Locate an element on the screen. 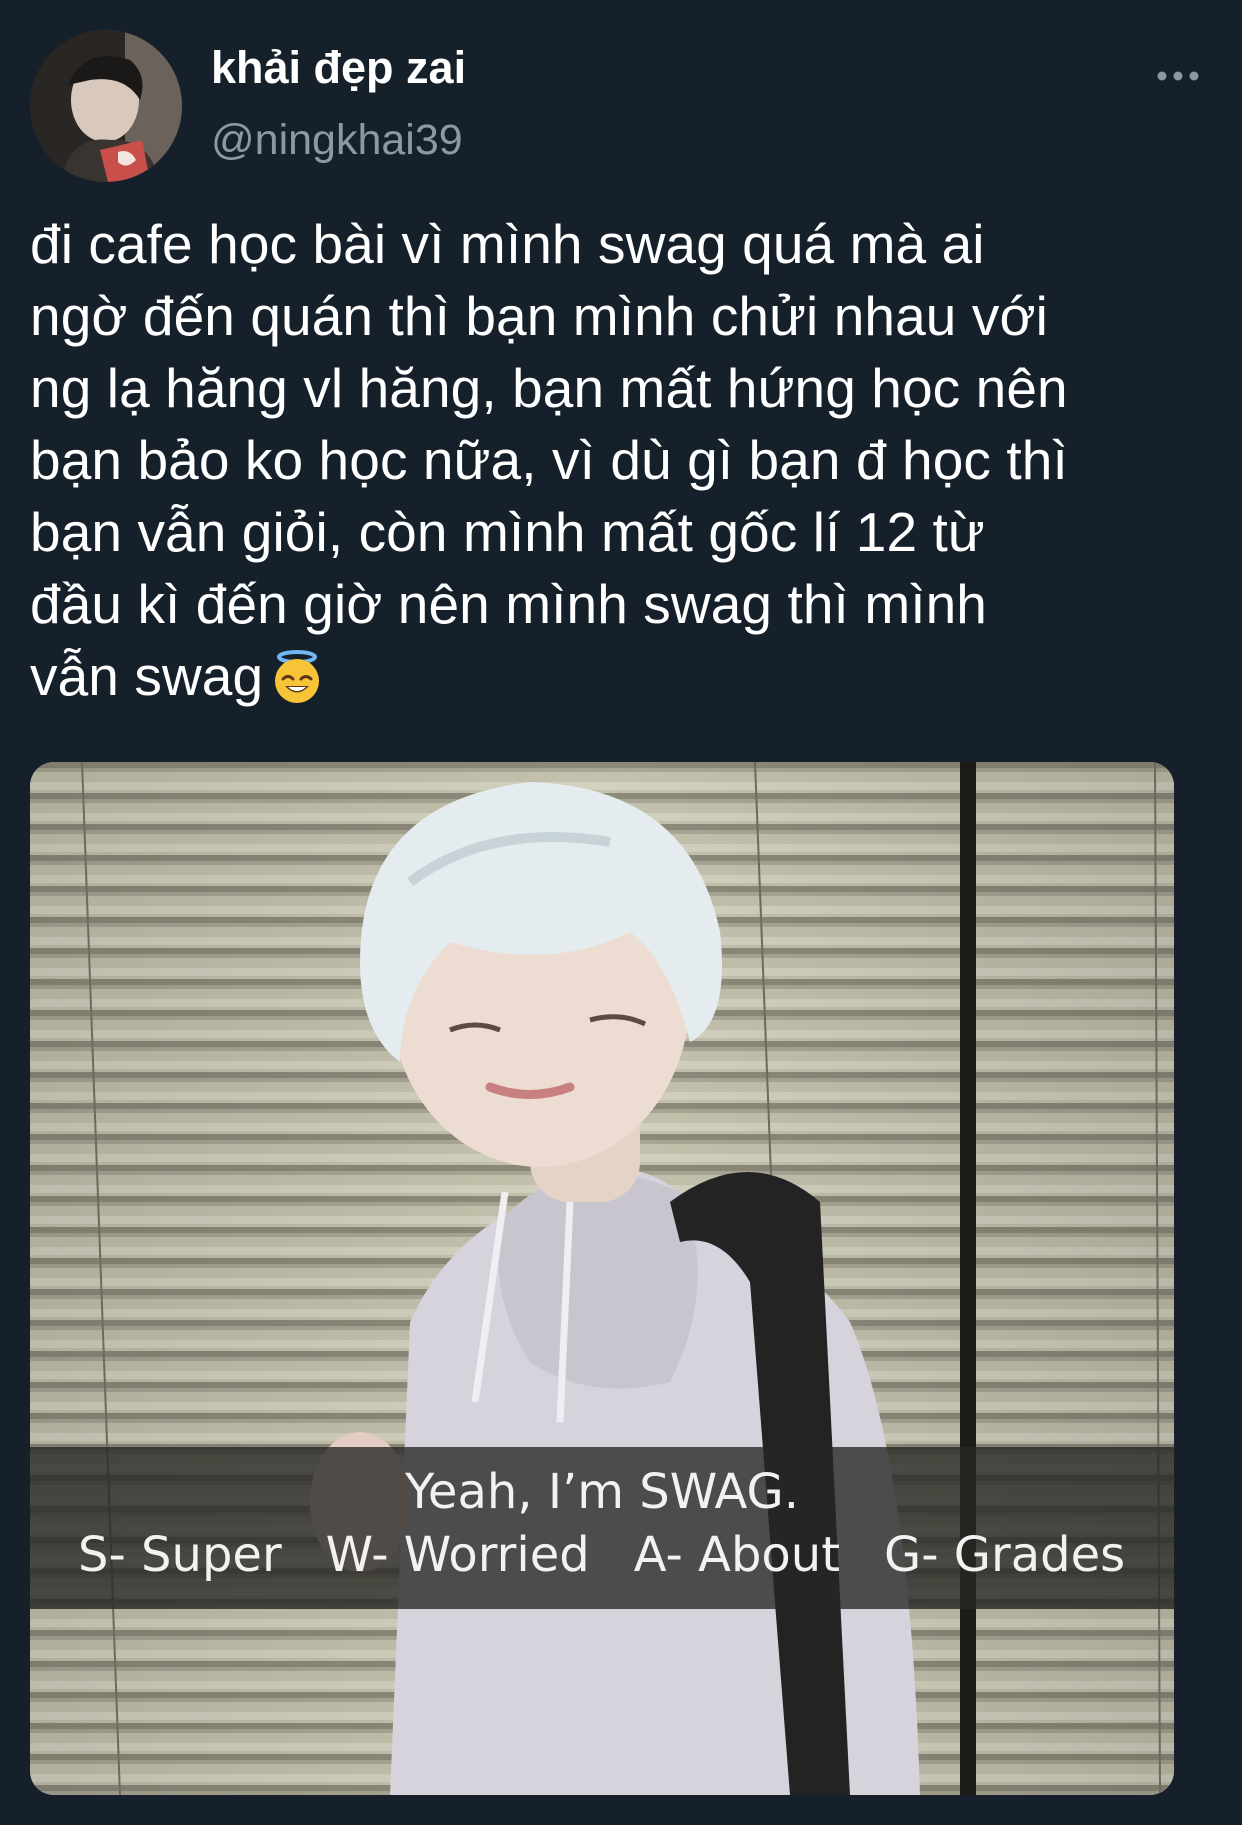  avatar-photo is located at coordinates (106, 106).